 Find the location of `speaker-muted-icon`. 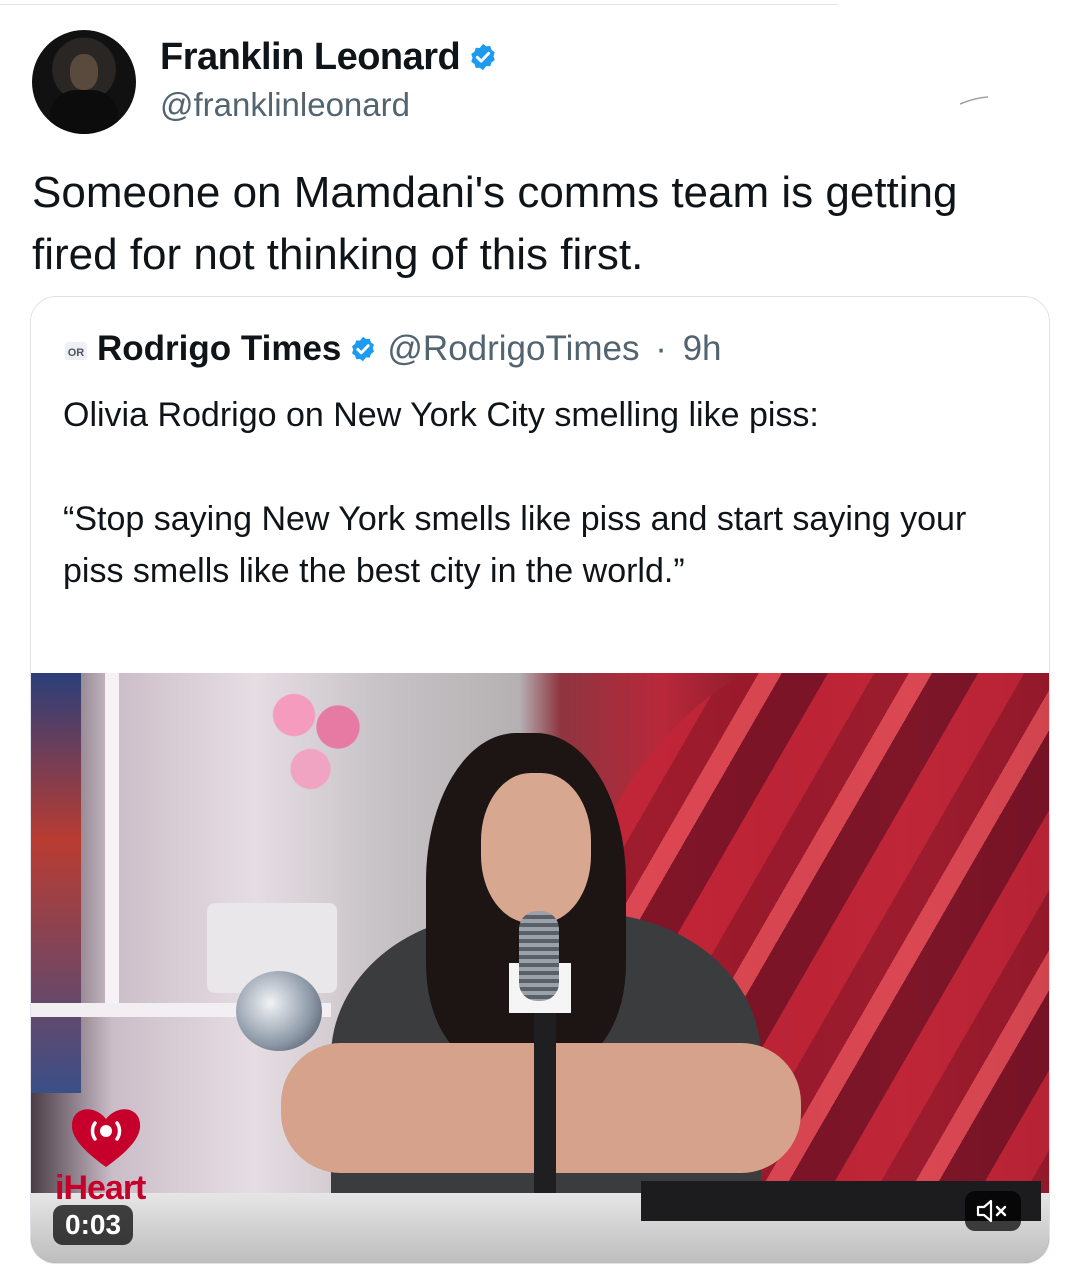

speaker-muted-icon is located at coordinates (991, 1211).